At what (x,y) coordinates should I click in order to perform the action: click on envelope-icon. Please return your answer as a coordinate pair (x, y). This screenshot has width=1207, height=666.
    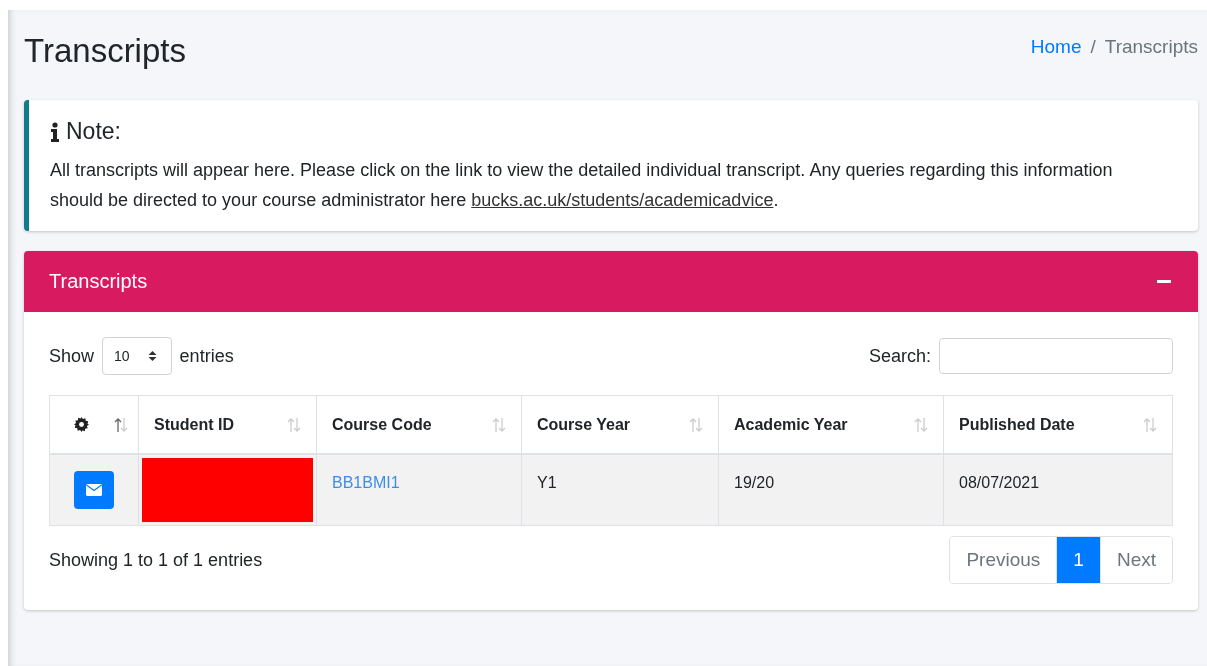
    Looking at the image, I should click on (94, 490).